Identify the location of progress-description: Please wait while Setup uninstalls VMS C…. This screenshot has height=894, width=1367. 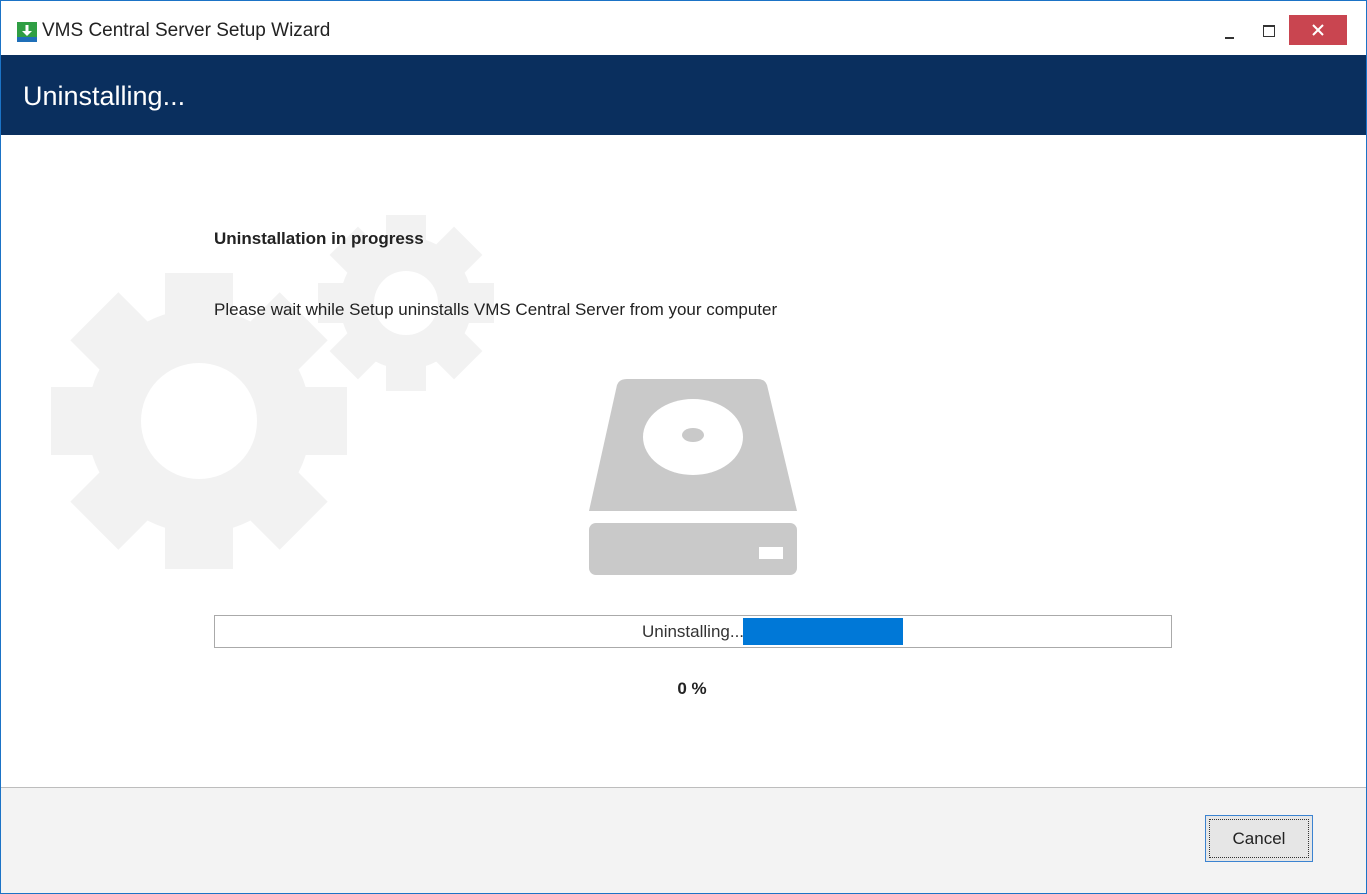
(496, 309).